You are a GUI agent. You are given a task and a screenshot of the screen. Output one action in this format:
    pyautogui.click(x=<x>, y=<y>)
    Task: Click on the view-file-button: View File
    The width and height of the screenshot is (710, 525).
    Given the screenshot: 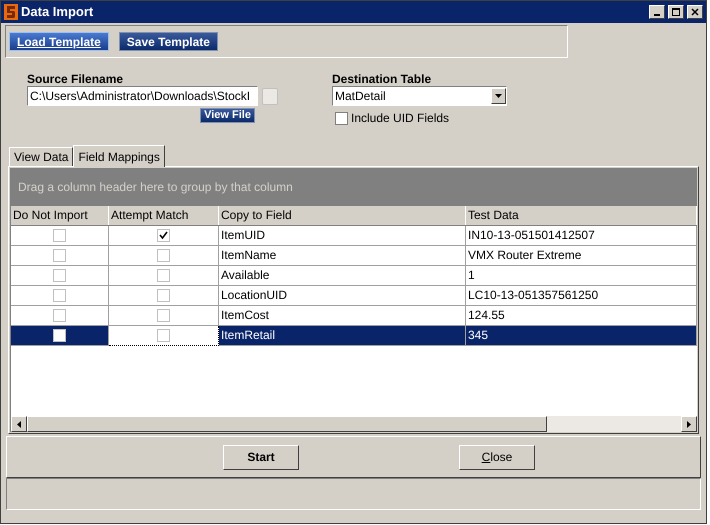 What is the action you would take?
    pyautogui.click(x=227, y=115)
    